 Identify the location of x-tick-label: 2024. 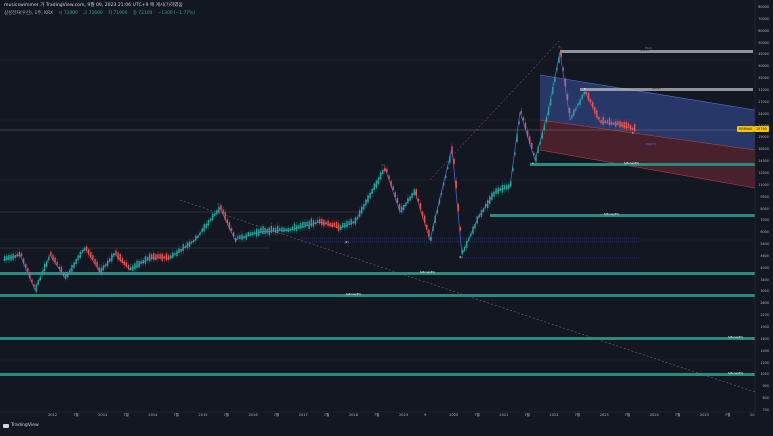
(654, 415).